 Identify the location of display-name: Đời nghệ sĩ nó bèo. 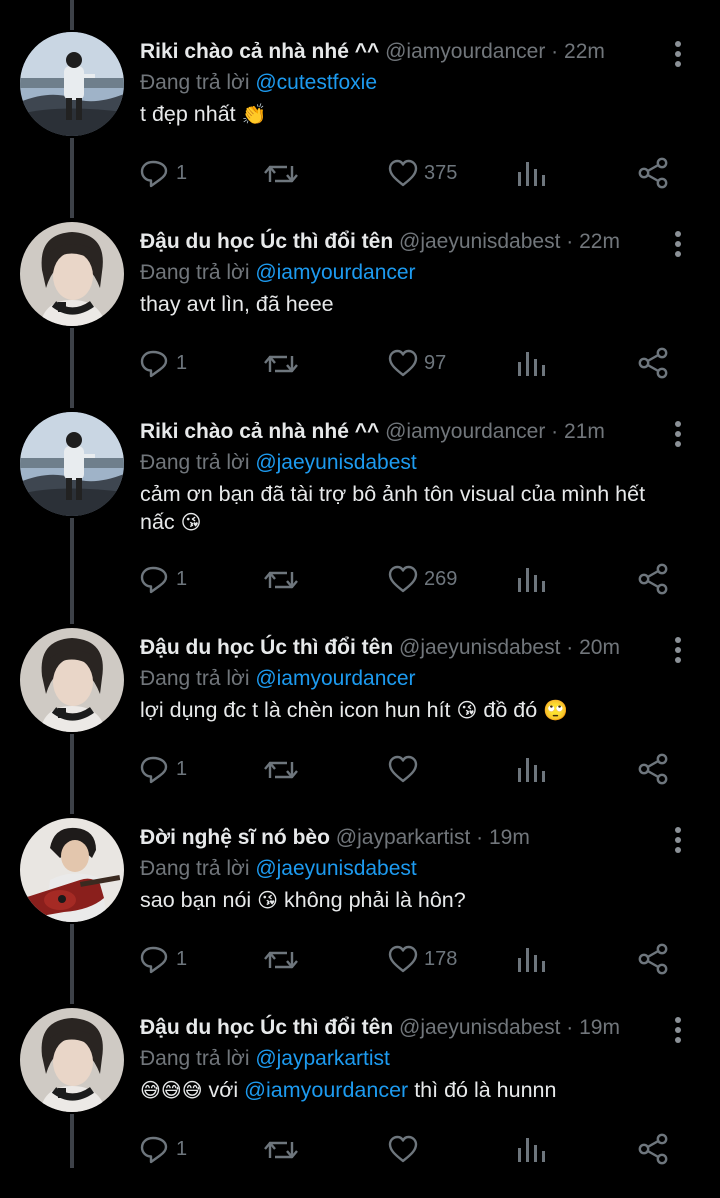
(235, 837).